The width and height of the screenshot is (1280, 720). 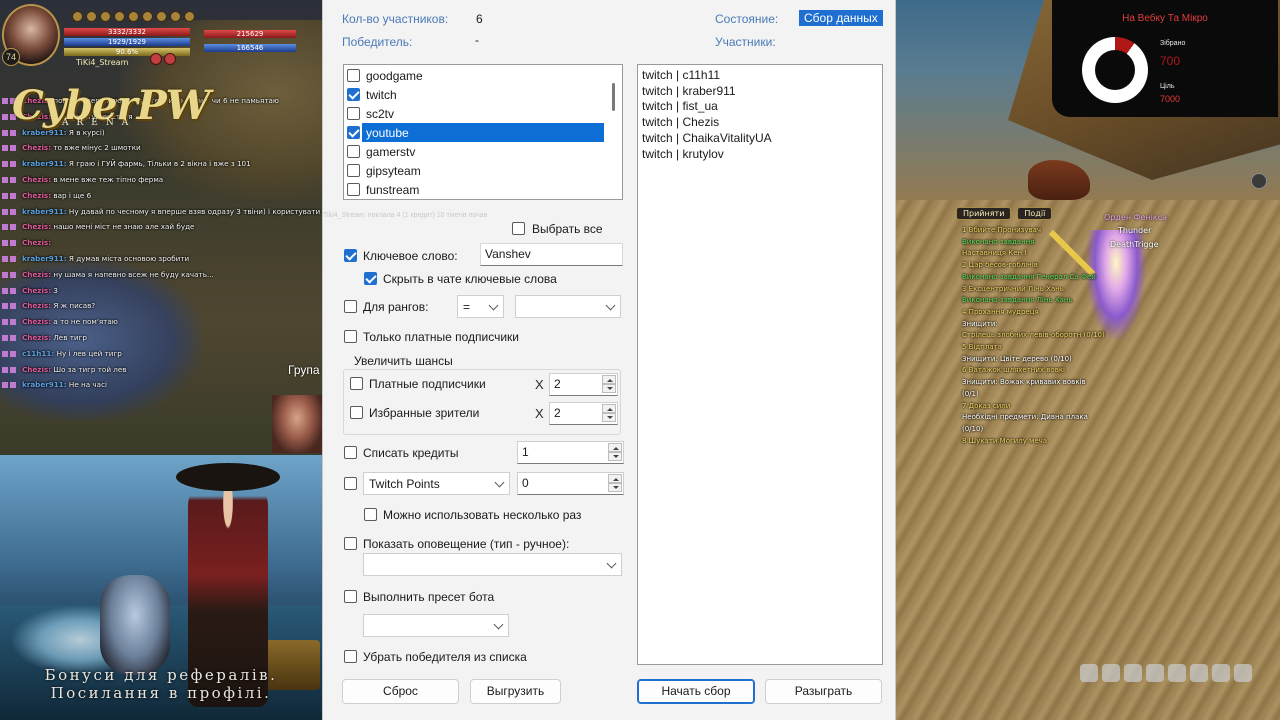 I want to click on goal-collected-value: 700, so click(x=1170, y=61).